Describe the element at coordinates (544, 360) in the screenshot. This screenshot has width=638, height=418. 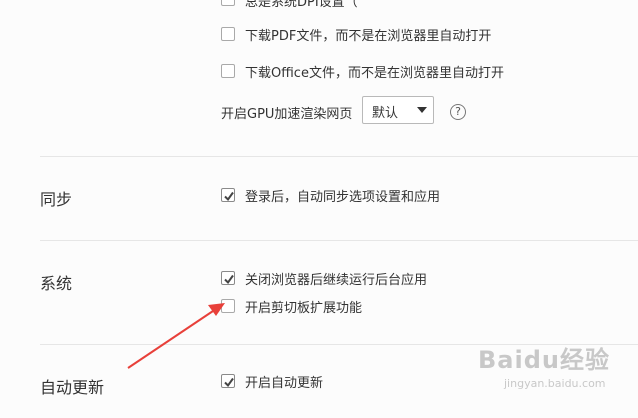
I see `watermark-brand: Baidu经验` at that location.